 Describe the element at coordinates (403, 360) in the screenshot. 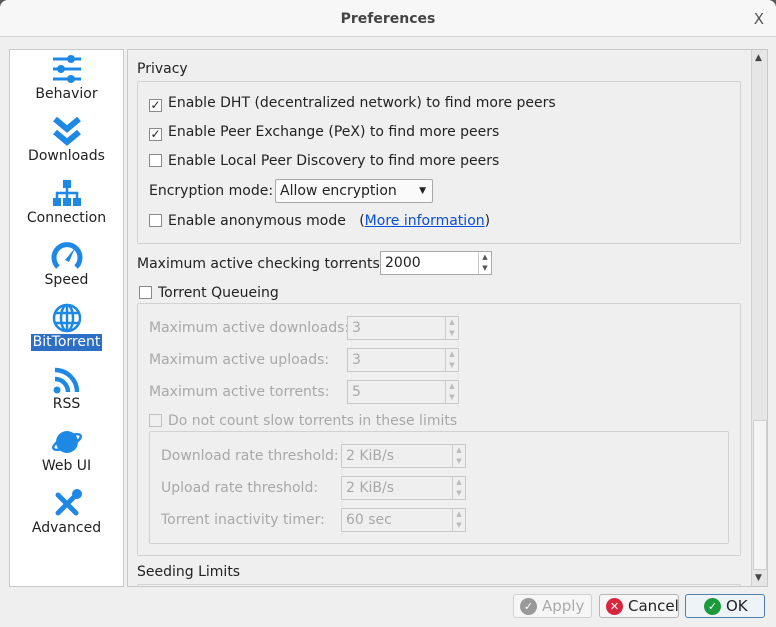

I see `max-uploads-spinbox: 3 ▲ ▼` at that location.